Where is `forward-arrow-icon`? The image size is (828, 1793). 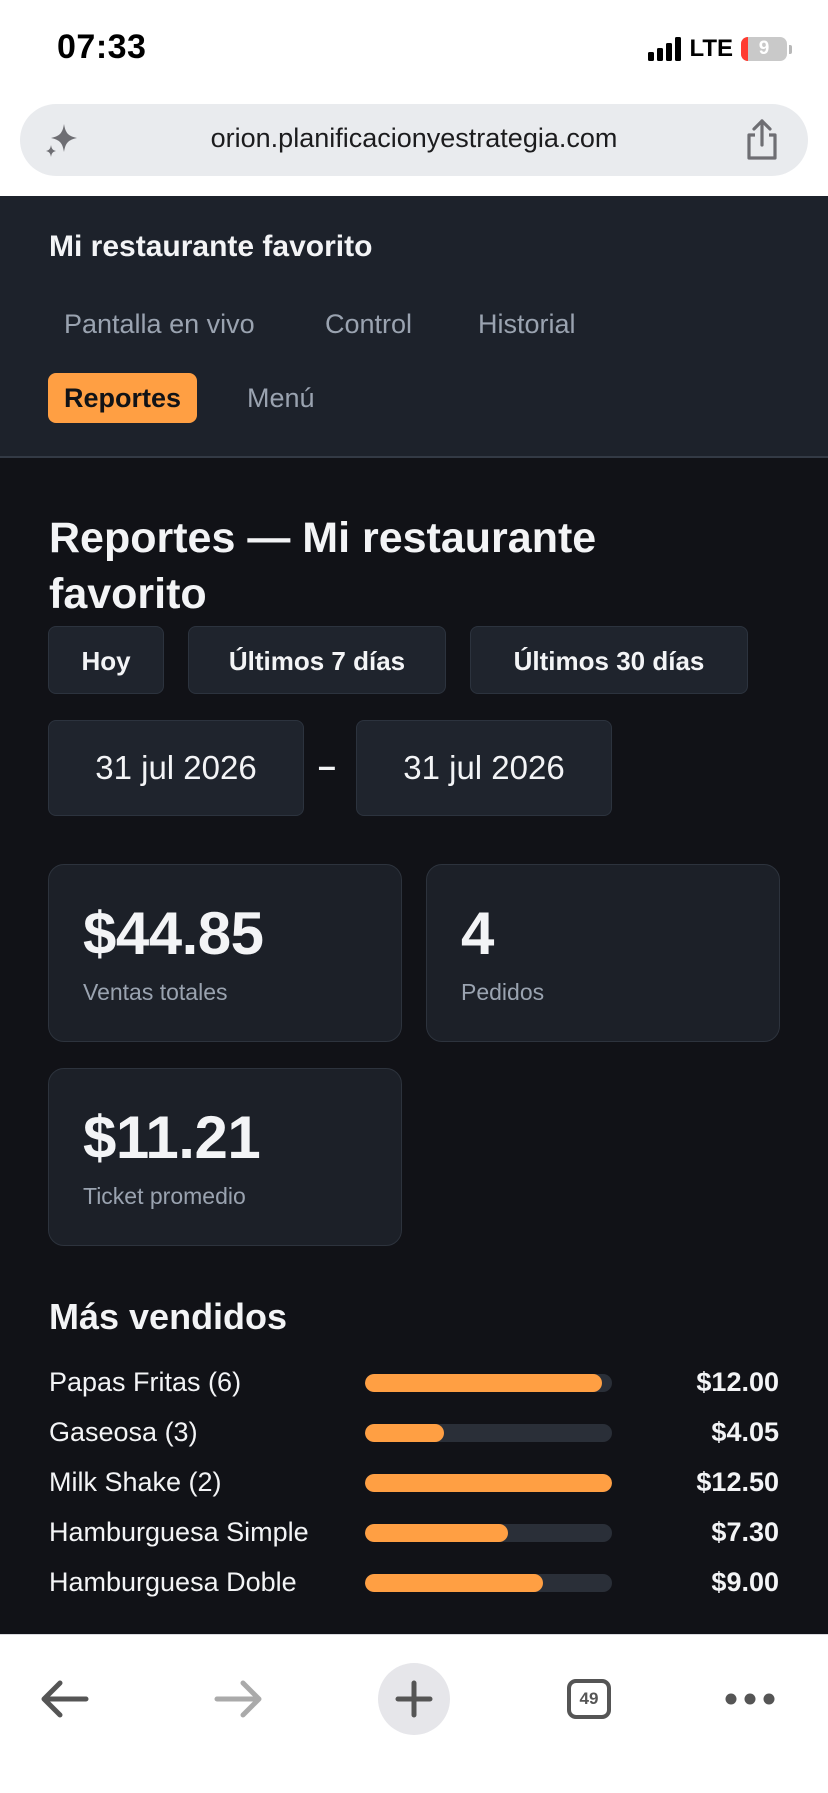 forward-arrow-icon is located at coordinates (238, 1699).